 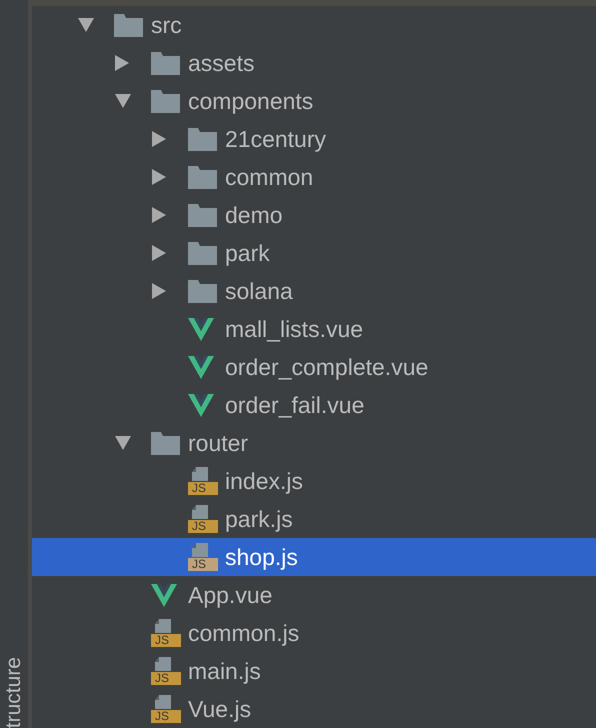 I want to click on structure-tab: tructure, so click(x=14, y=692).